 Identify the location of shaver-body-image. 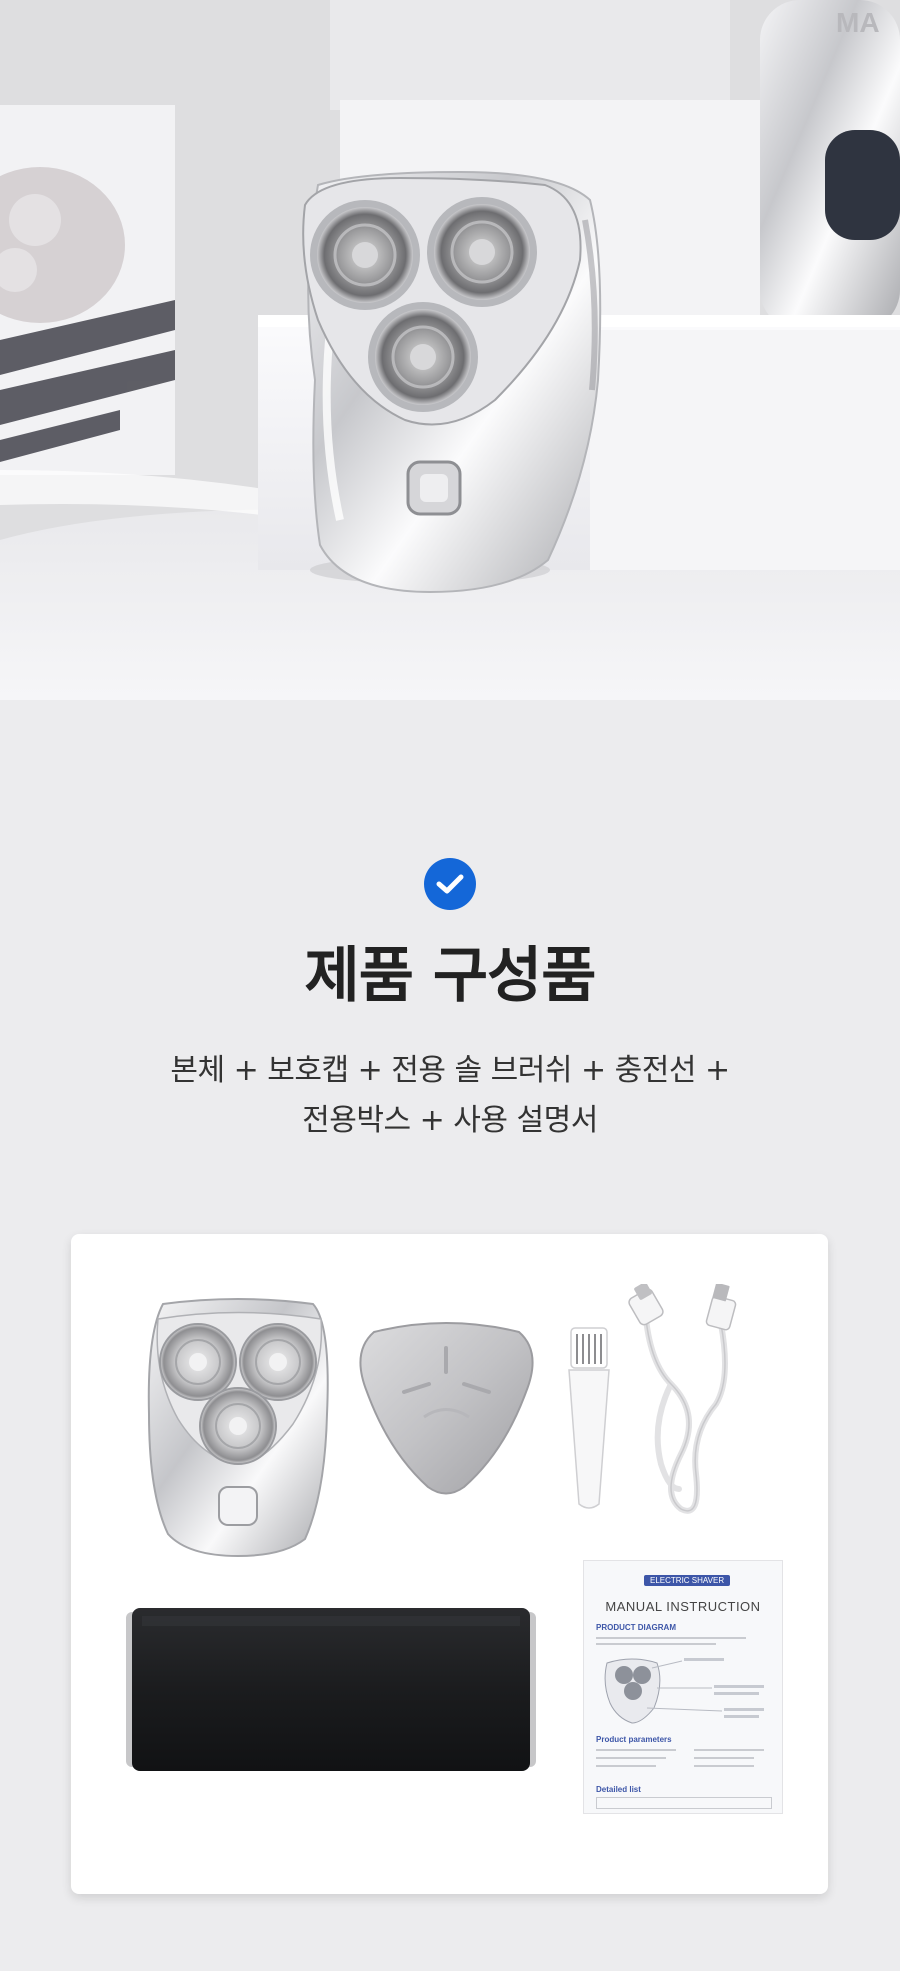
(238, 1428).